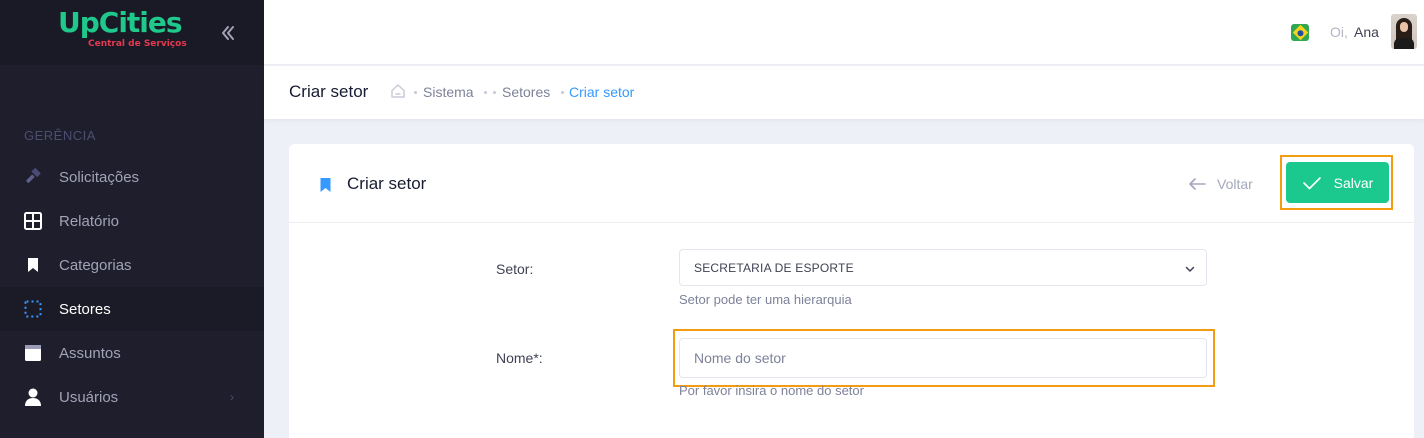  Describe the element at coordinates (601, 92) in the screenshot. I see `breadcrumb-item-current: Criar setor` at that location.